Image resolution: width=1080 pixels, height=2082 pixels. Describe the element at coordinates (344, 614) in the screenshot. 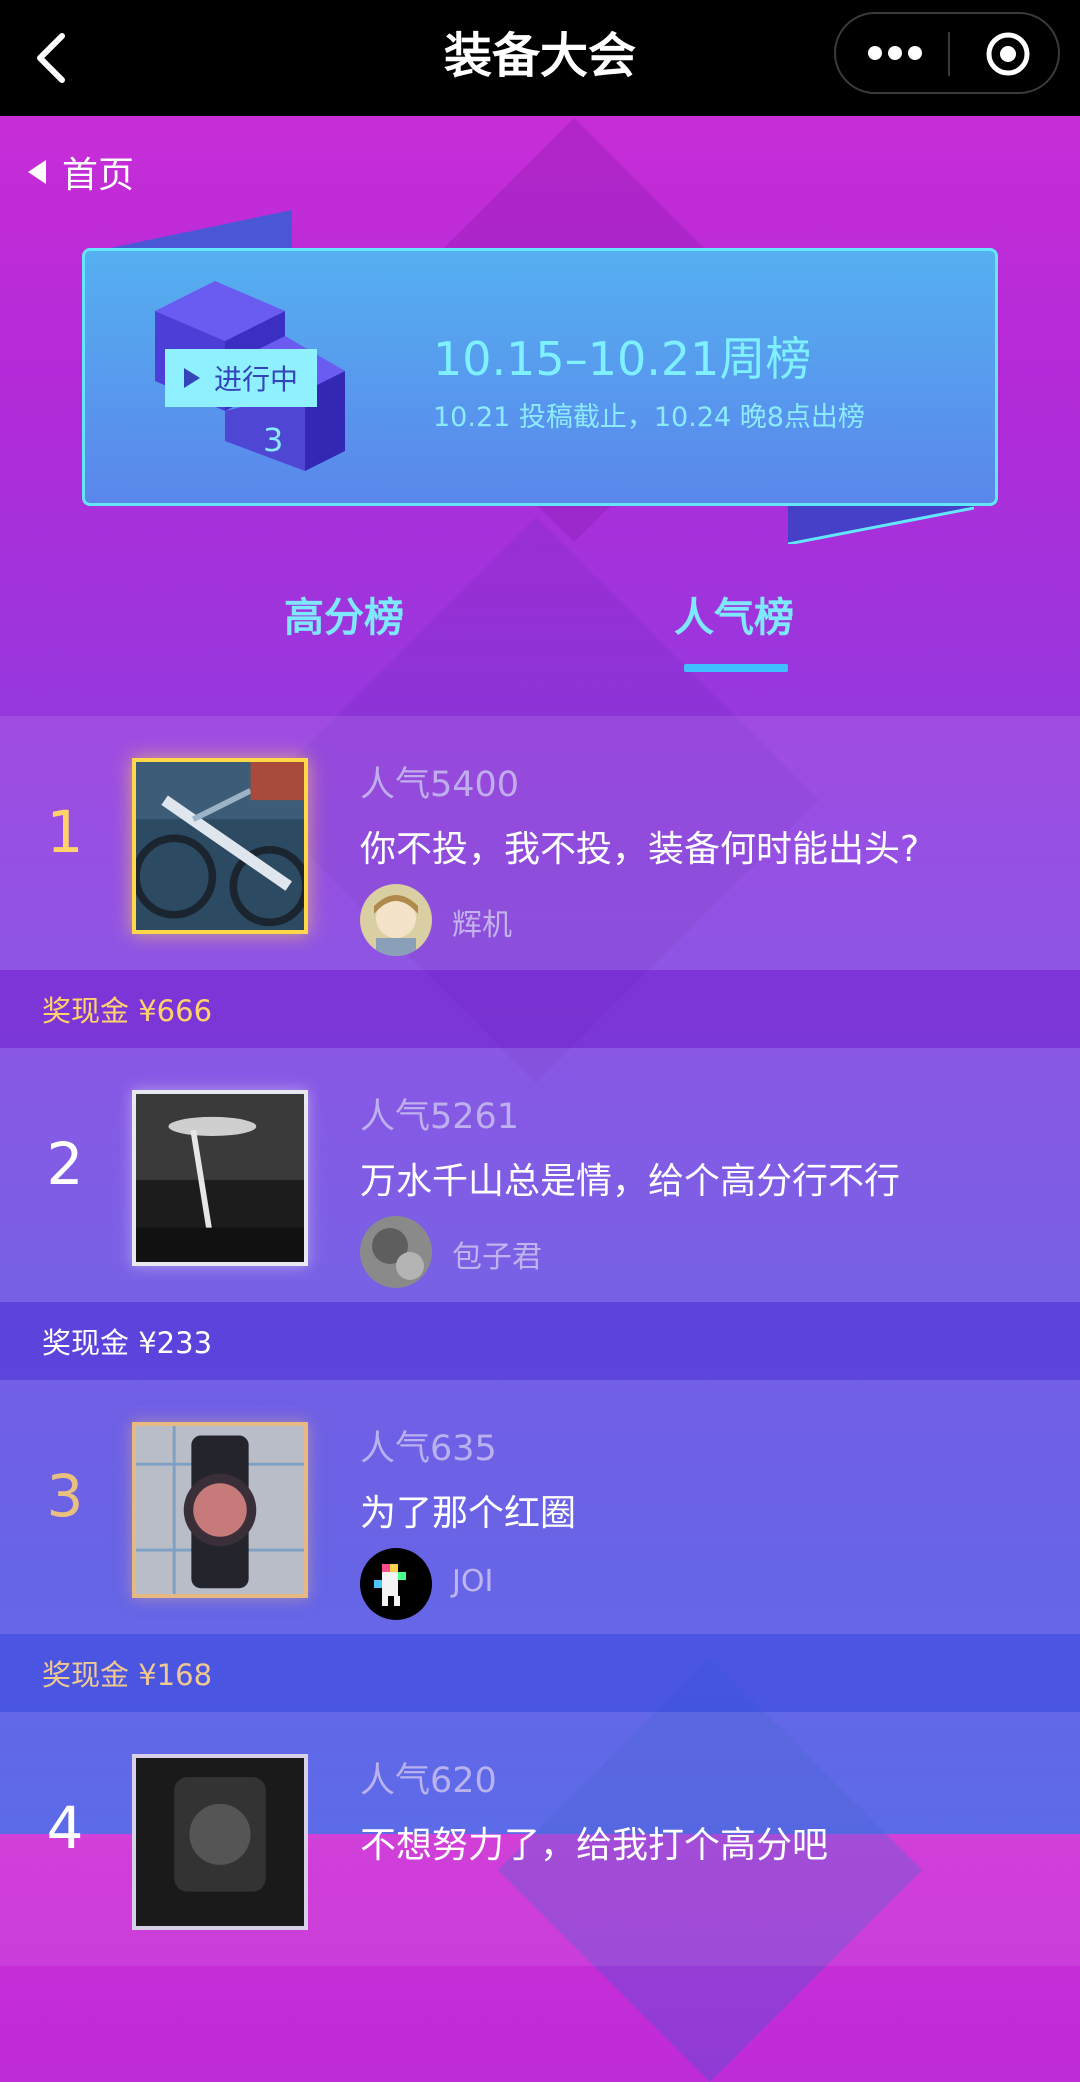

I see `tab-high-score: 高分榜` at that location.